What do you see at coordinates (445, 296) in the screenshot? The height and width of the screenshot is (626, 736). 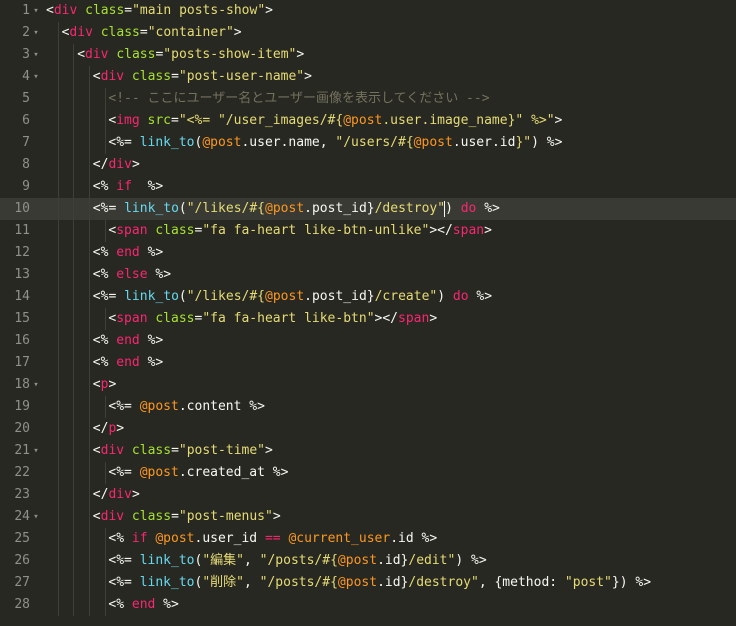 I see `code-token: )` at bounding box center [445, 296].